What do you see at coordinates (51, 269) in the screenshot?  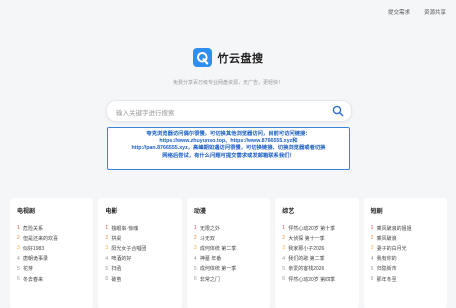 I see `list-item: 5 花芽` at bounding box center [51, 269].